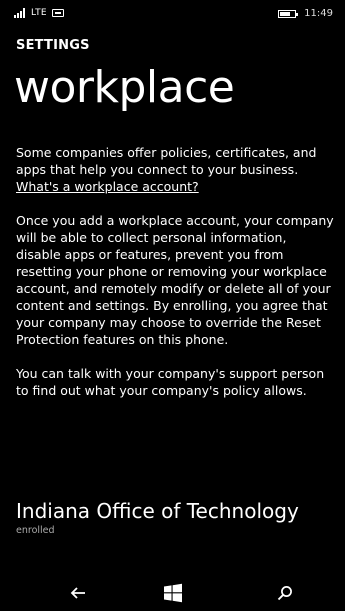 Image resolution: width=345 pixels, height=611 pixels. I want to click on signal-icon, so click(20, 13).